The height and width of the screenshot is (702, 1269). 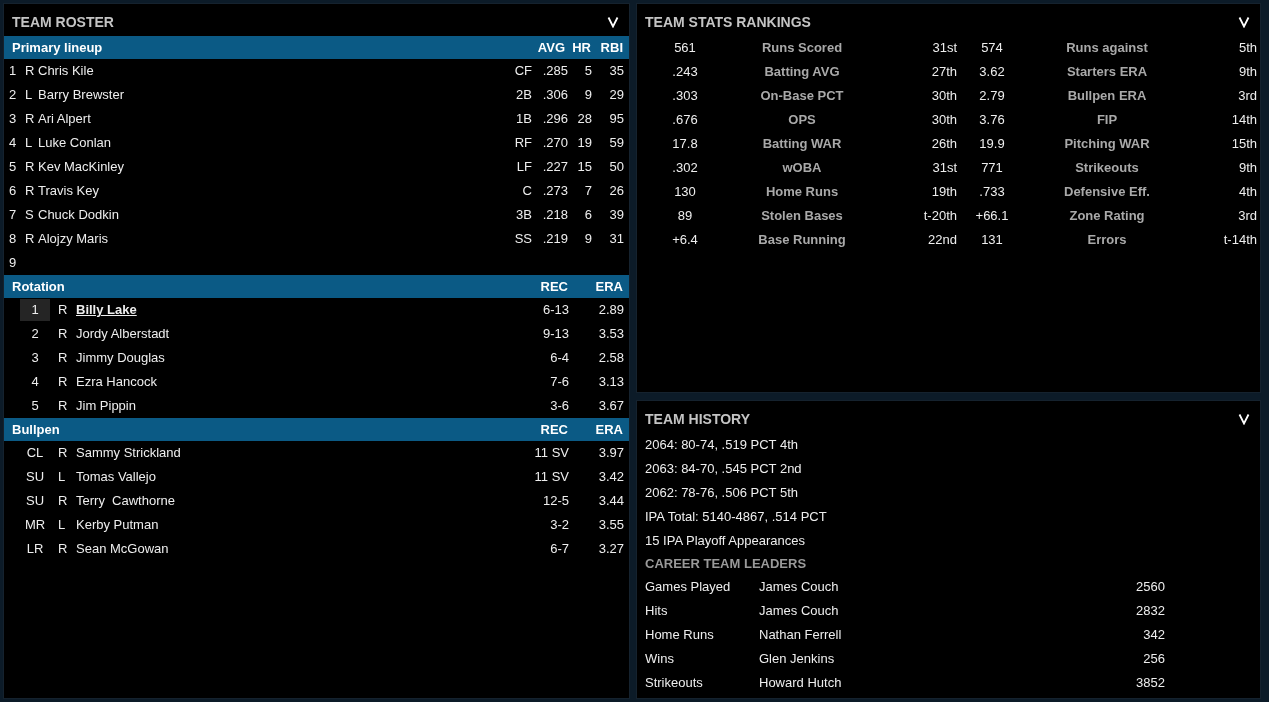 I want to click on leader-value: 342, so click(x=1153, y=635).